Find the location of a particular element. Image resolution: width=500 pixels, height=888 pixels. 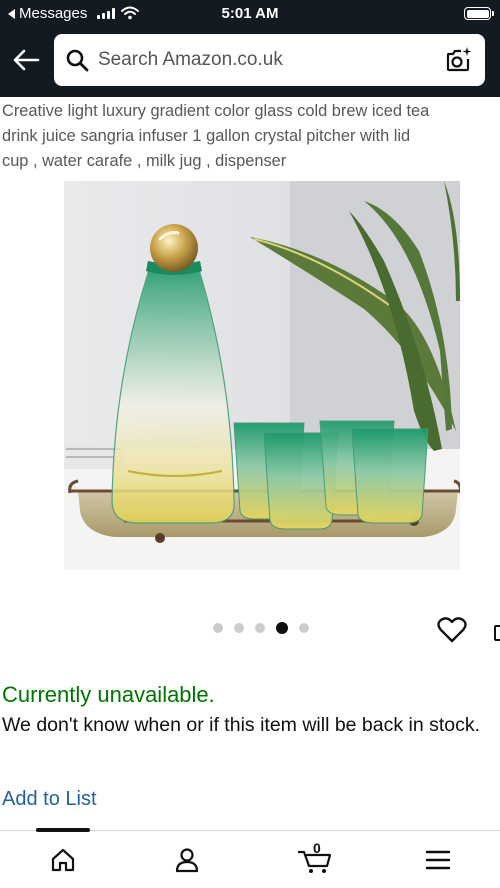

bottom-navigation: 0 is located at coordinates (250, 858).